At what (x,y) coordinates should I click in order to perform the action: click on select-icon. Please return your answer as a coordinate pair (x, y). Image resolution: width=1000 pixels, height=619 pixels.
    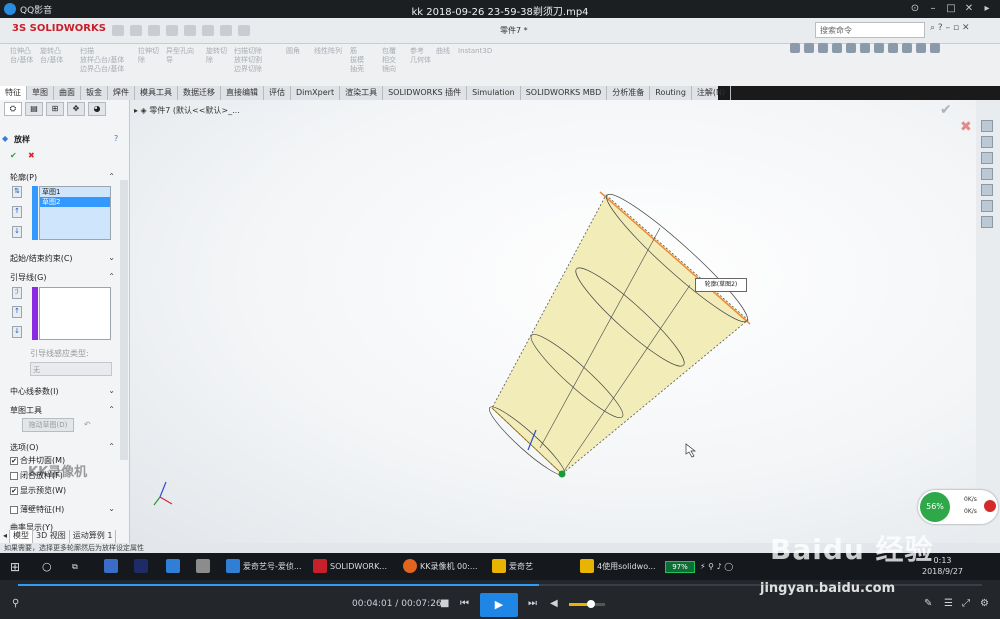
    Looking at the image, I should click on (208, 30).